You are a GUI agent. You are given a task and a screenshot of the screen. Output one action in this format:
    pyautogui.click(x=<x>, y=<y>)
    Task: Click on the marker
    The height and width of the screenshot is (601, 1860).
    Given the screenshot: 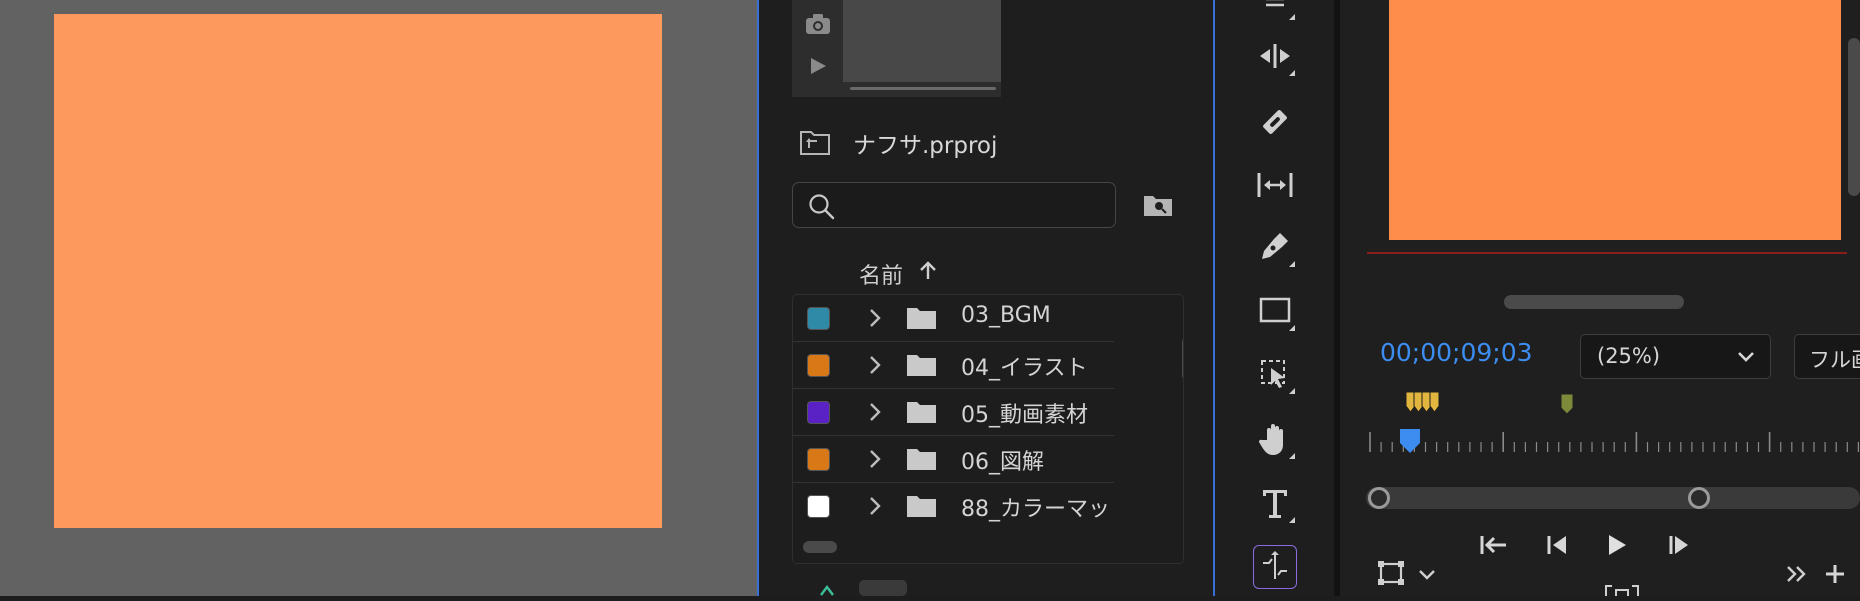 What is the action you would take?
    pyautogui.click(x=1567, y=404)
    